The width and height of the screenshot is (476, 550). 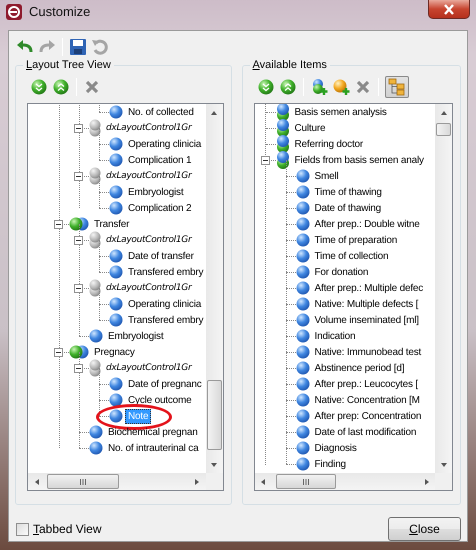 What do you see at coordinates (67, 529) in the screenshot?
I see `checkbox-label: Tabbed View` at bounding box center [67, 529].